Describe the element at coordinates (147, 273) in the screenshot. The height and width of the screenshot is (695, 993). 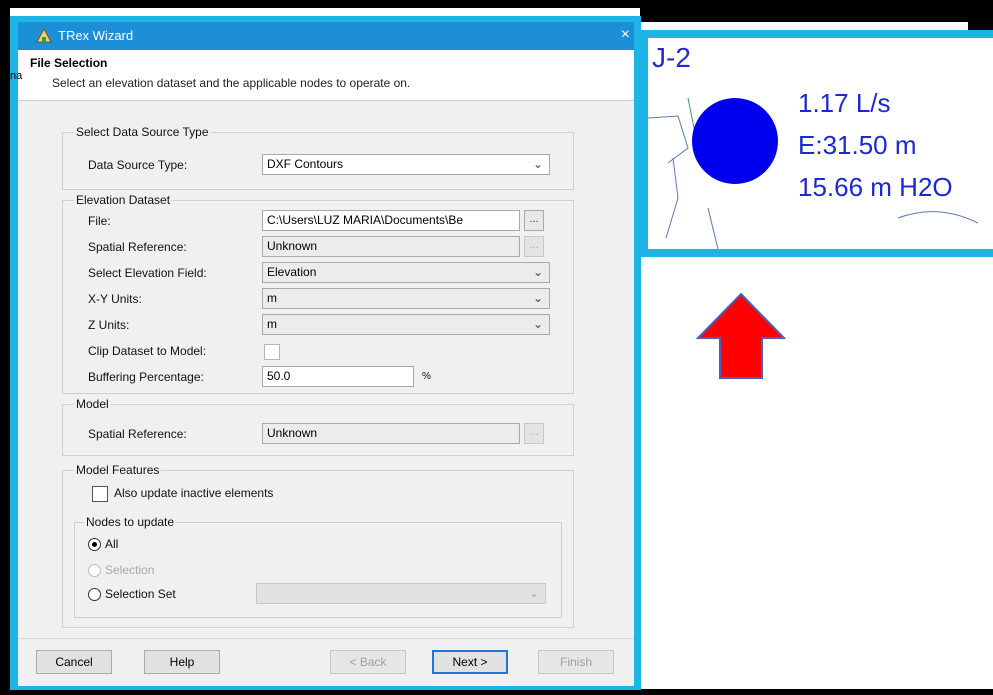
I see `elevation-field-label: Select Elevation Field:` at that location.